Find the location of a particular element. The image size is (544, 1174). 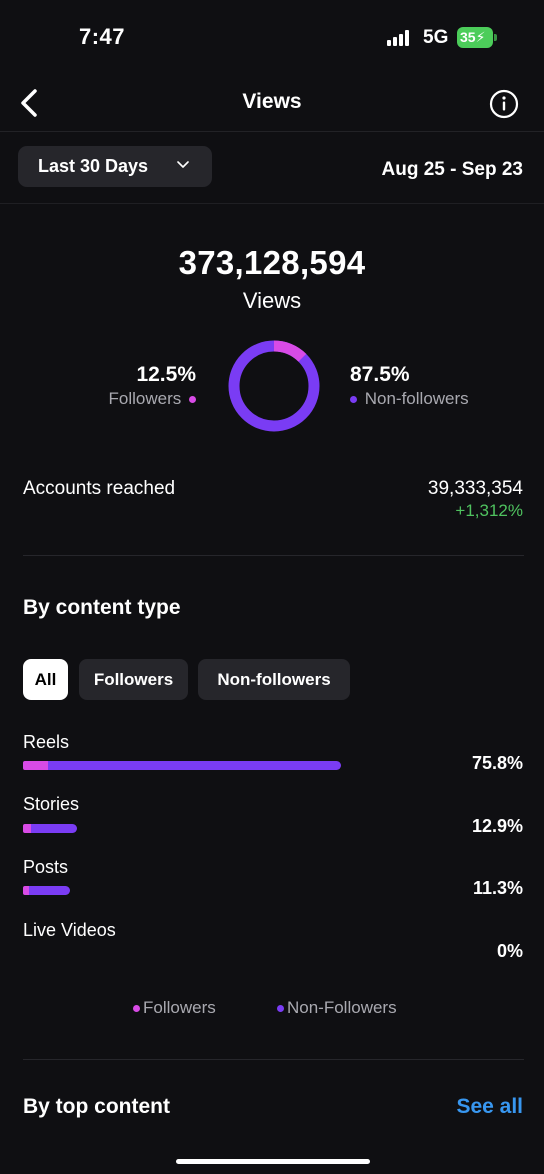

info-button is located at coordinates (504, 104).